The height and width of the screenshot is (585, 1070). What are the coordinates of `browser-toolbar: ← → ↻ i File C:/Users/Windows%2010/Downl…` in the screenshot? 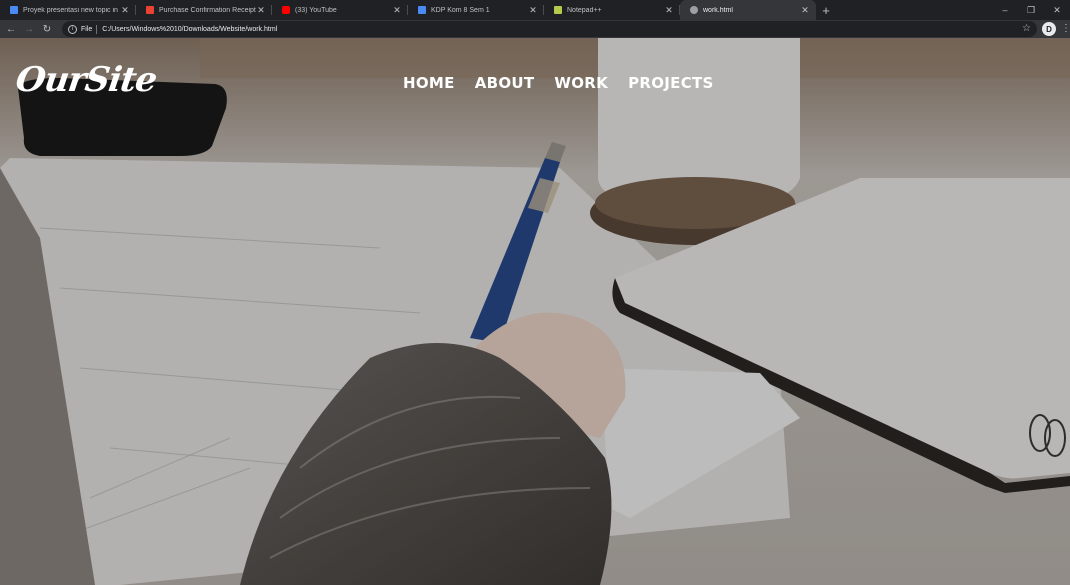 It's located at (535, 29).